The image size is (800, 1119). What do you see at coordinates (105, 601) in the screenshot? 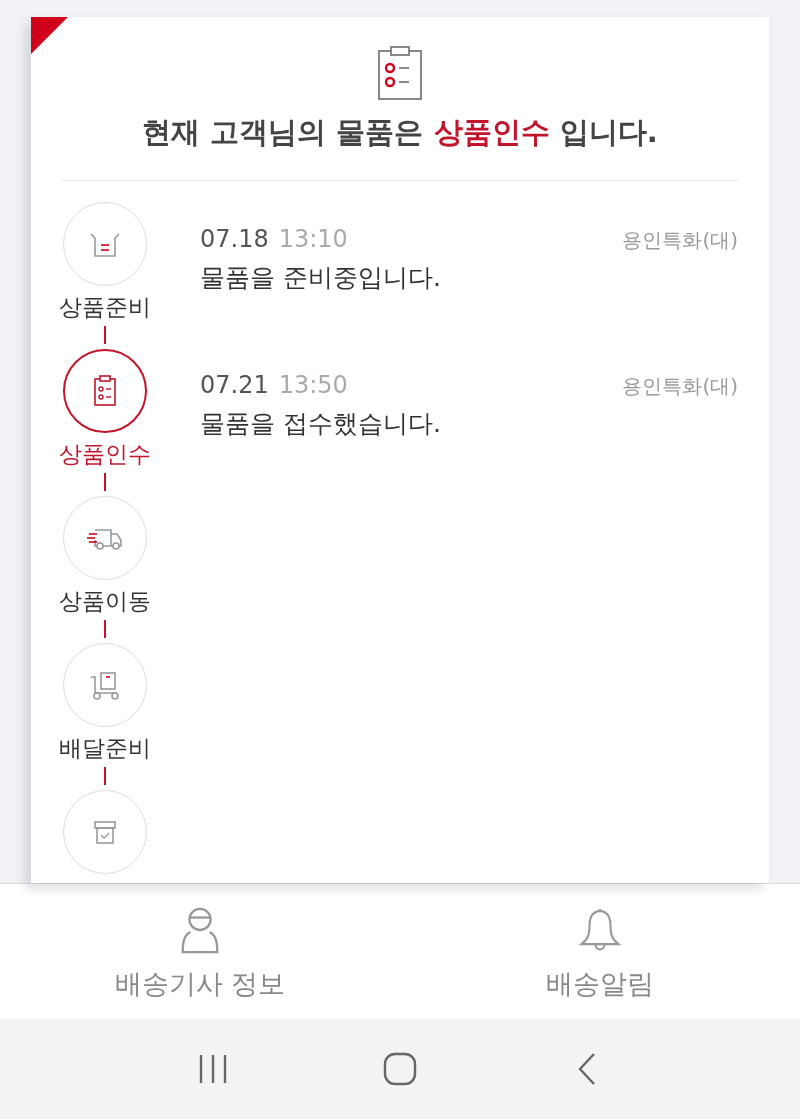
I see `step-label: 상품이동` at bounding box center [105, 601].